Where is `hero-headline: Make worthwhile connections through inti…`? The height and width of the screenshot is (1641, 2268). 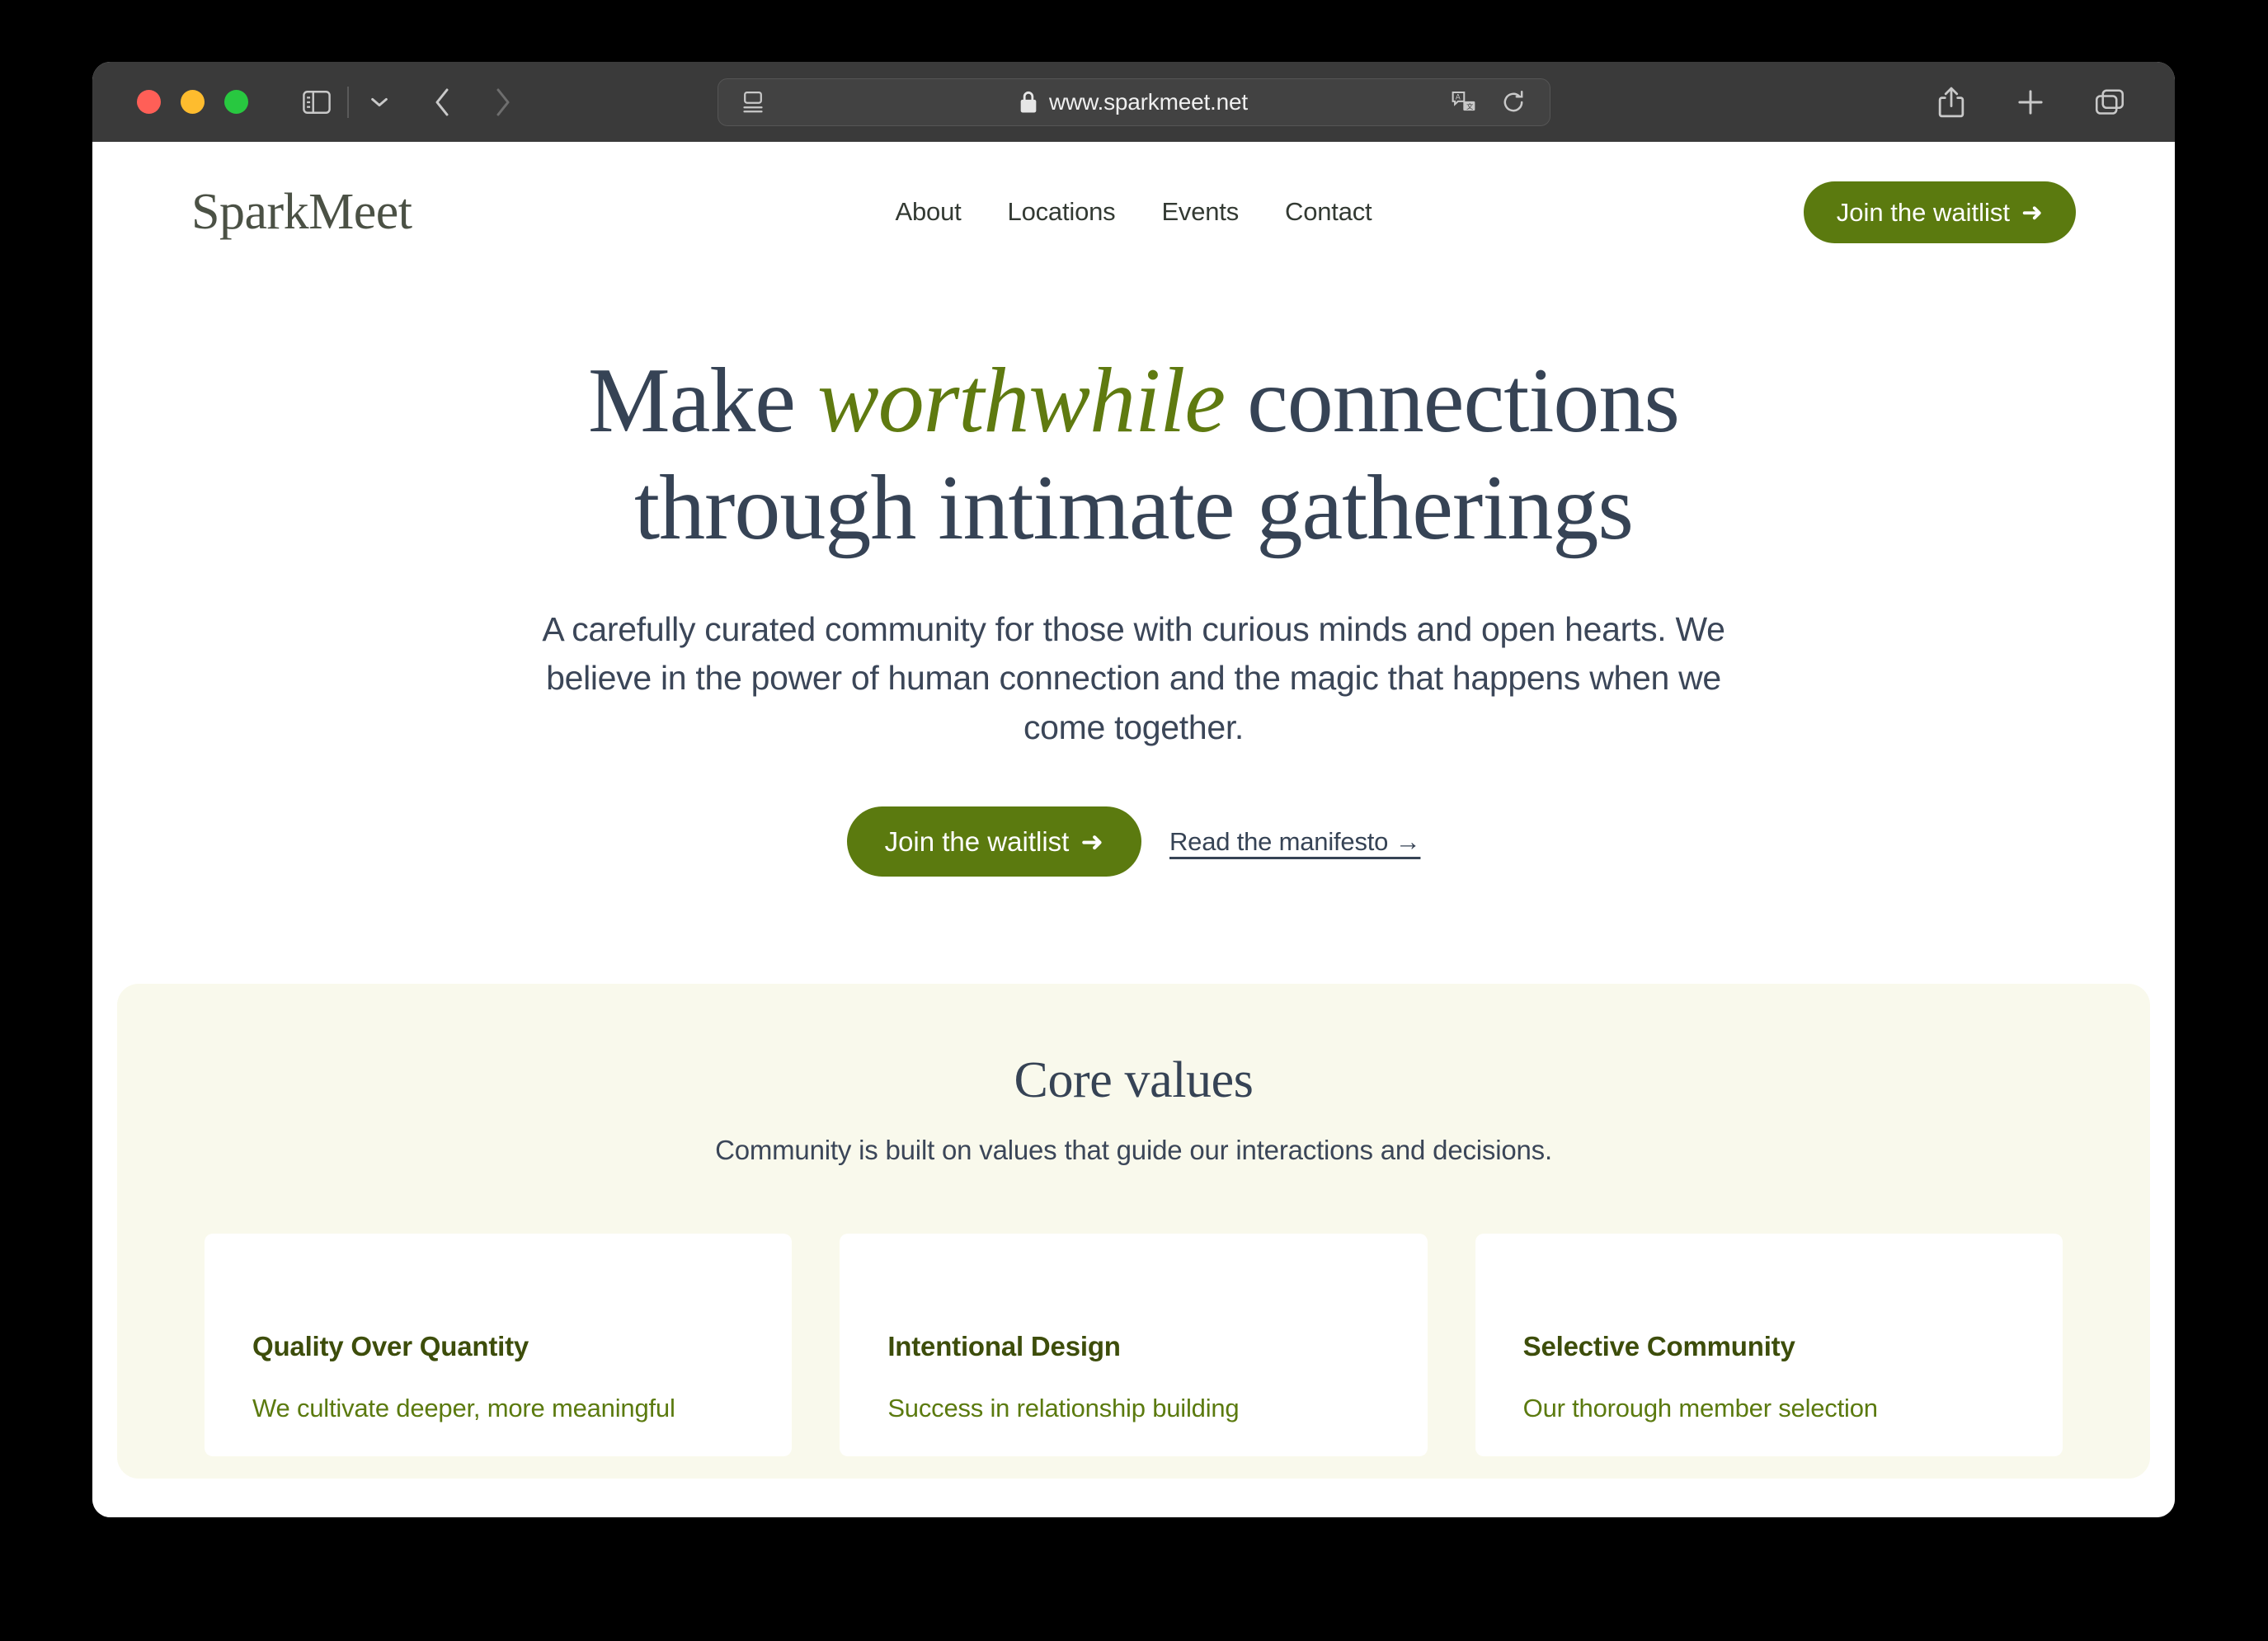
hero-headline: Make worthwhile connections through inti… is located at coordinates (1133, 455).